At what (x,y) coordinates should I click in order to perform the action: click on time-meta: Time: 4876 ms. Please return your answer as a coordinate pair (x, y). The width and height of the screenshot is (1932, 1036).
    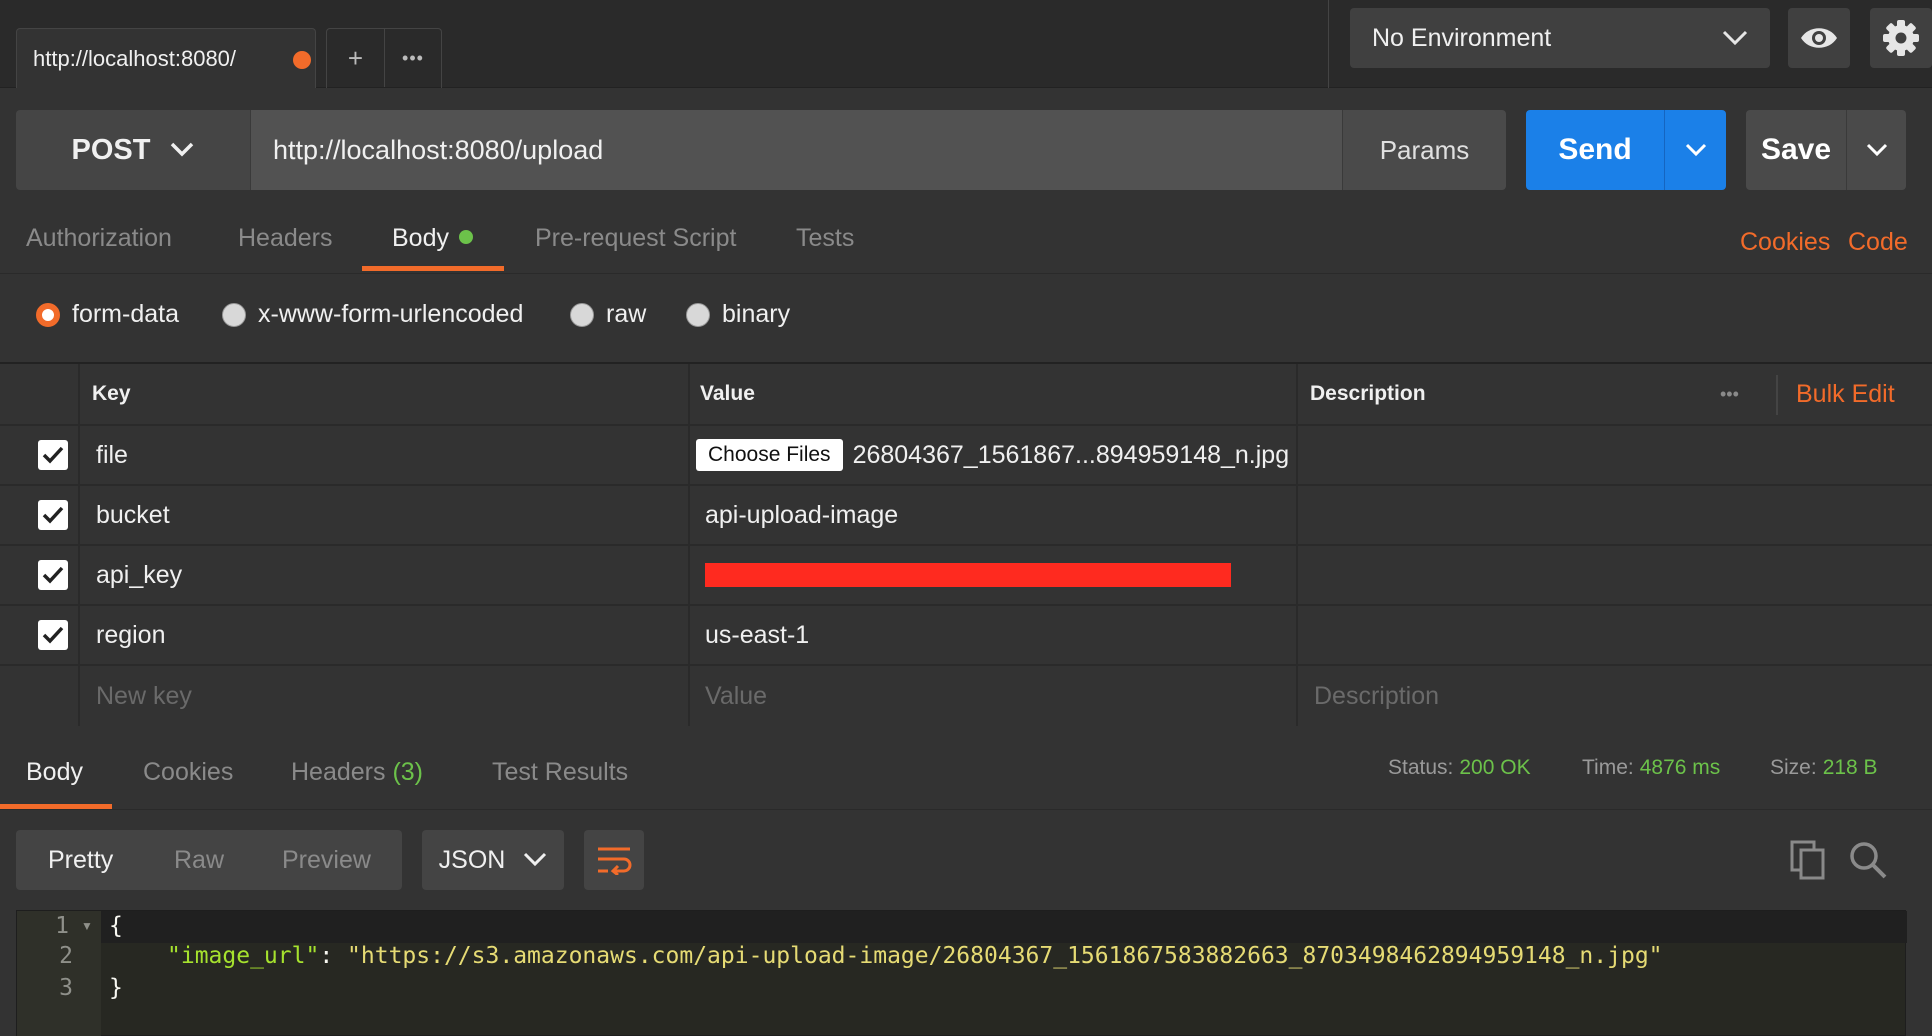
    Looking at the image, I should click on (1651, 768).